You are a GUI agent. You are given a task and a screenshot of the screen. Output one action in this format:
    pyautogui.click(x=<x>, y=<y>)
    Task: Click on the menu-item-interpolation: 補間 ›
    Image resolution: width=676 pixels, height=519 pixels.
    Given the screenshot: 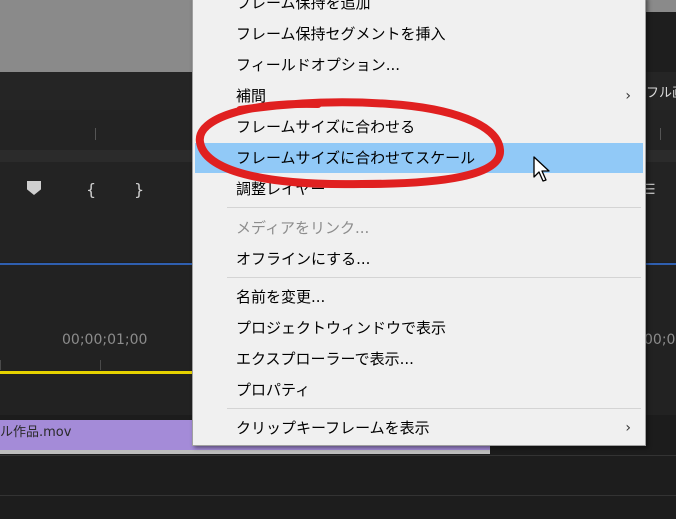 What is the action you would take?
    pyautogui.click(x=419, y=96)
    